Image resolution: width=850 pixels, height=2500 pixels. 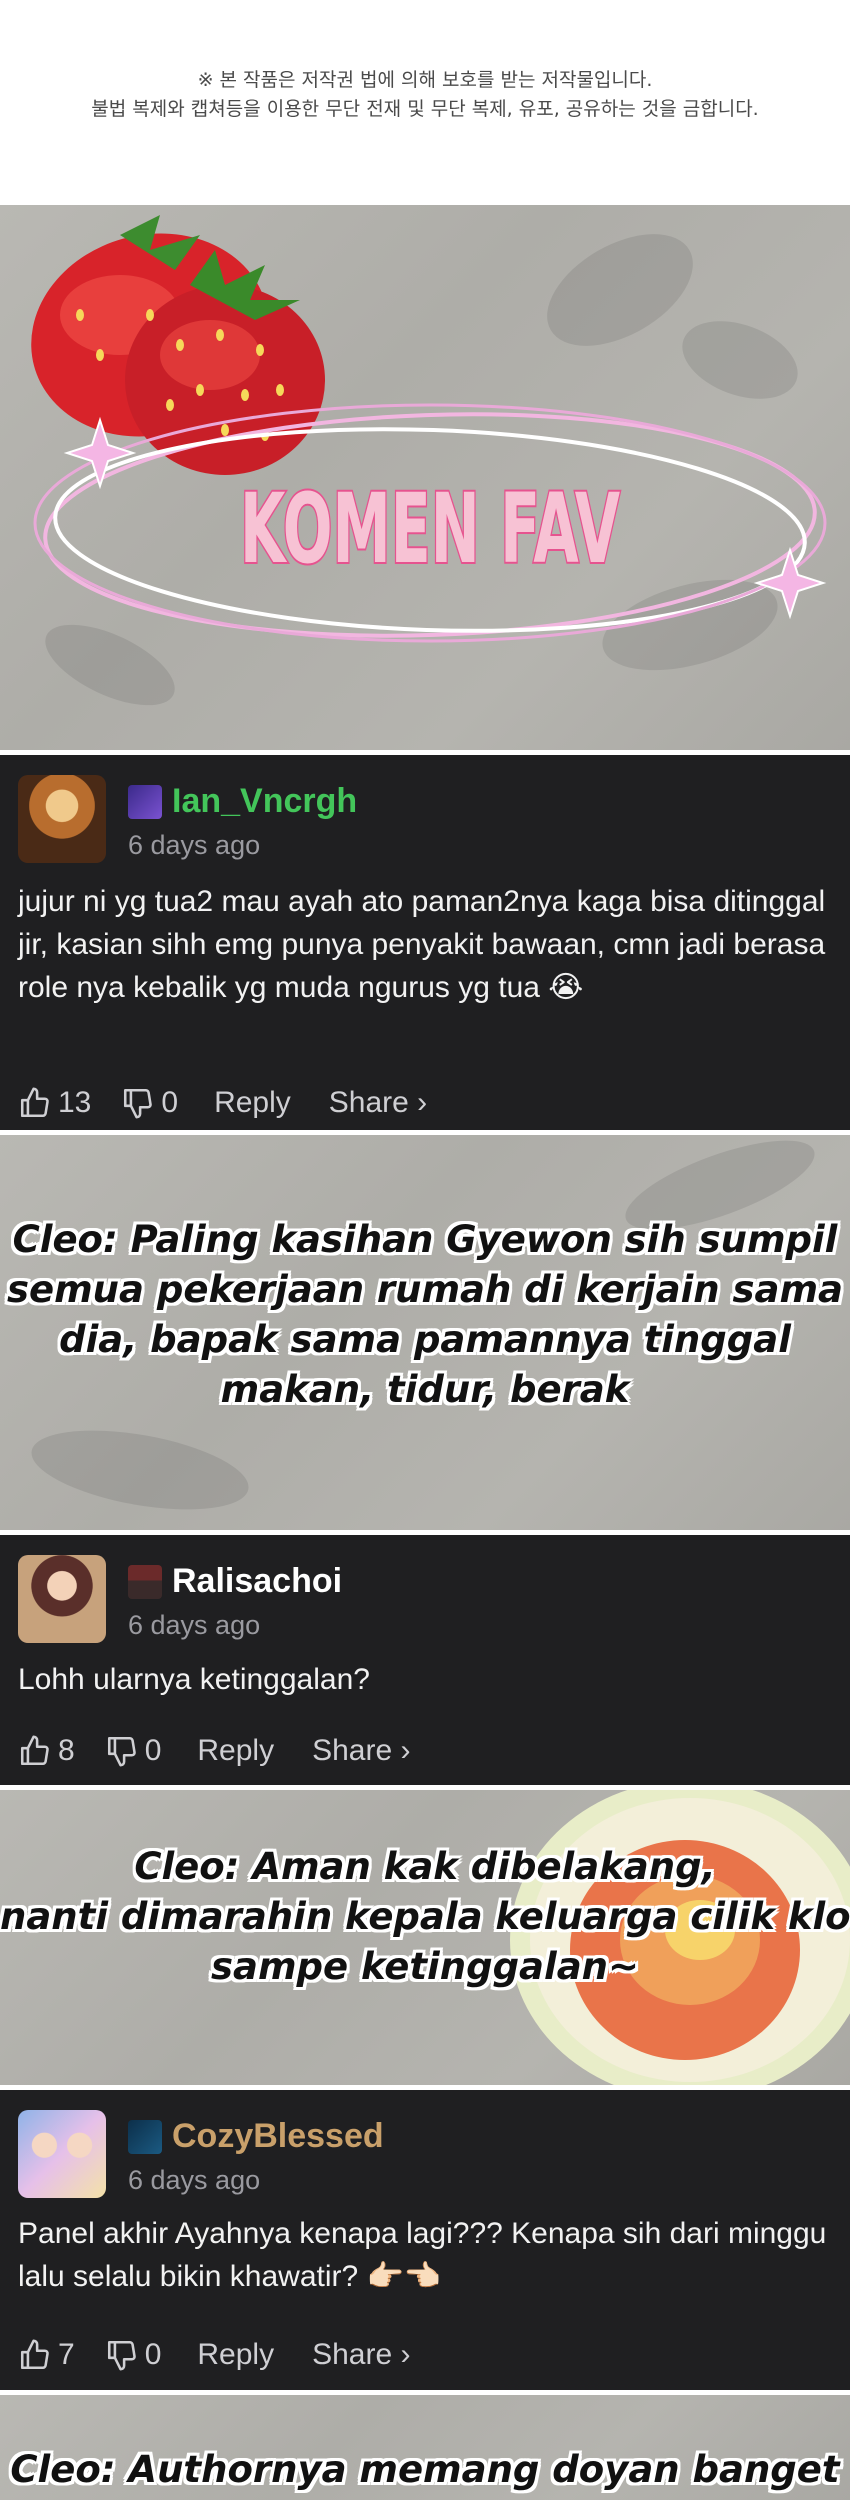 I want to click on username: CozyBlessed, so click(x=278, y=2136).